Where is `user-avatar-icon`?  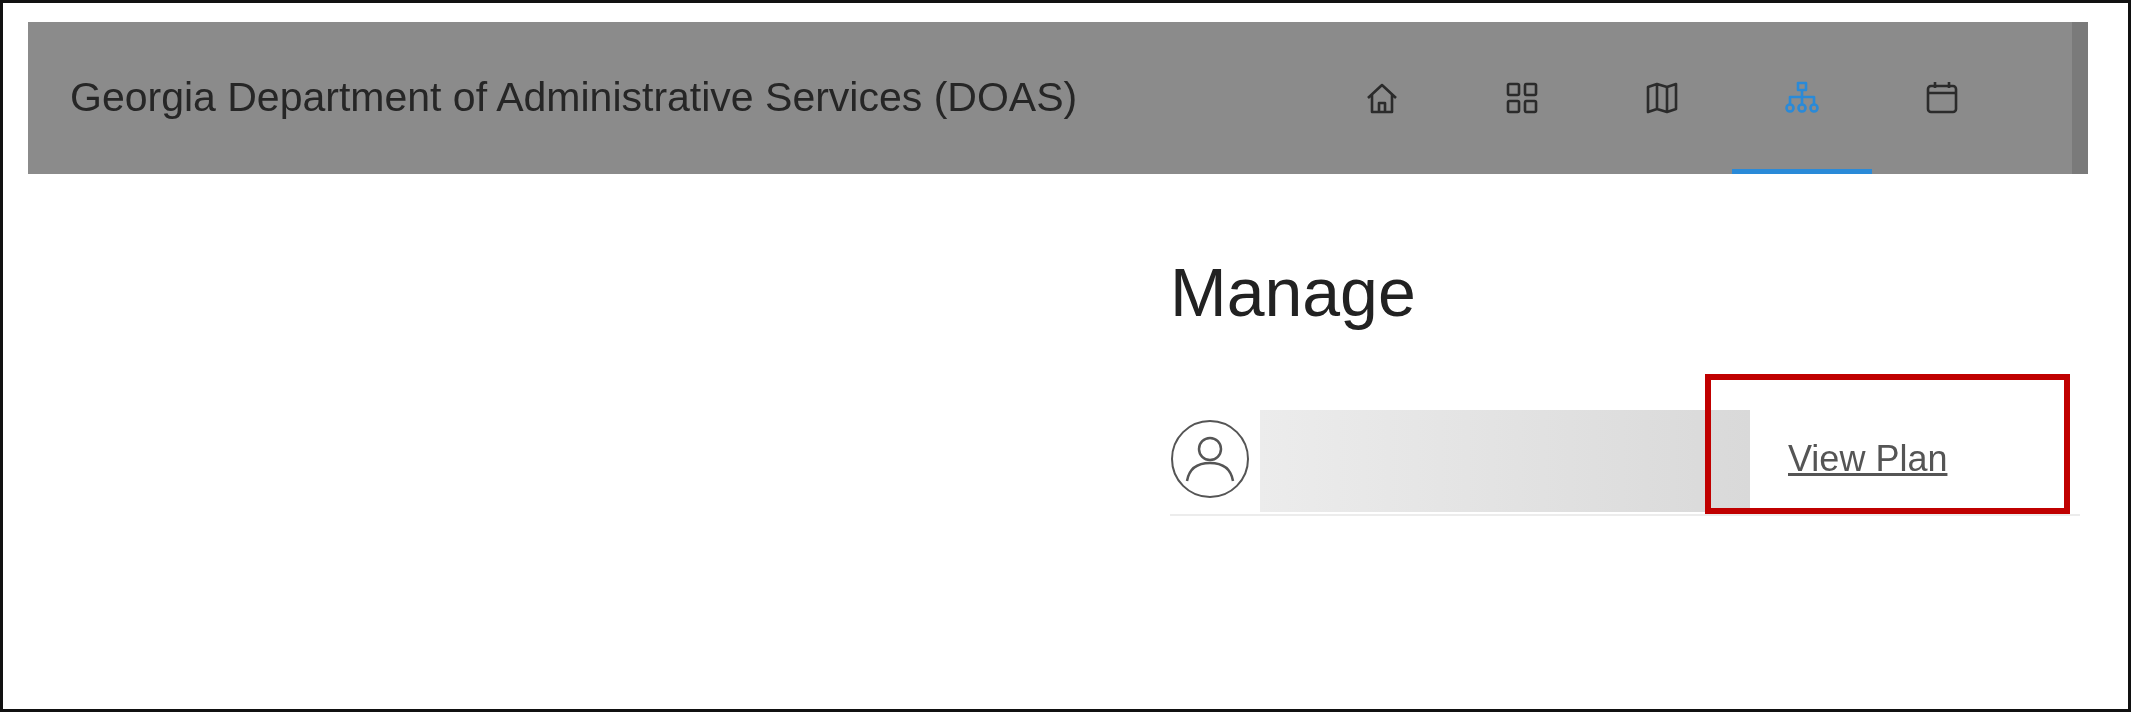
user-avatar-icon is located at coordinates (1210, 458).